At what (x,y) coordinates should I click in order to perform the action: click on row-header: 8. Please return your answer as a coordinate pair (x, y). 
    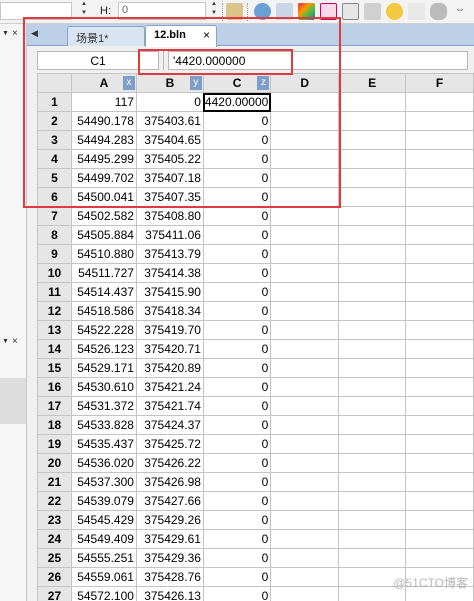
    Looking at the image, I should click on (54, 235).